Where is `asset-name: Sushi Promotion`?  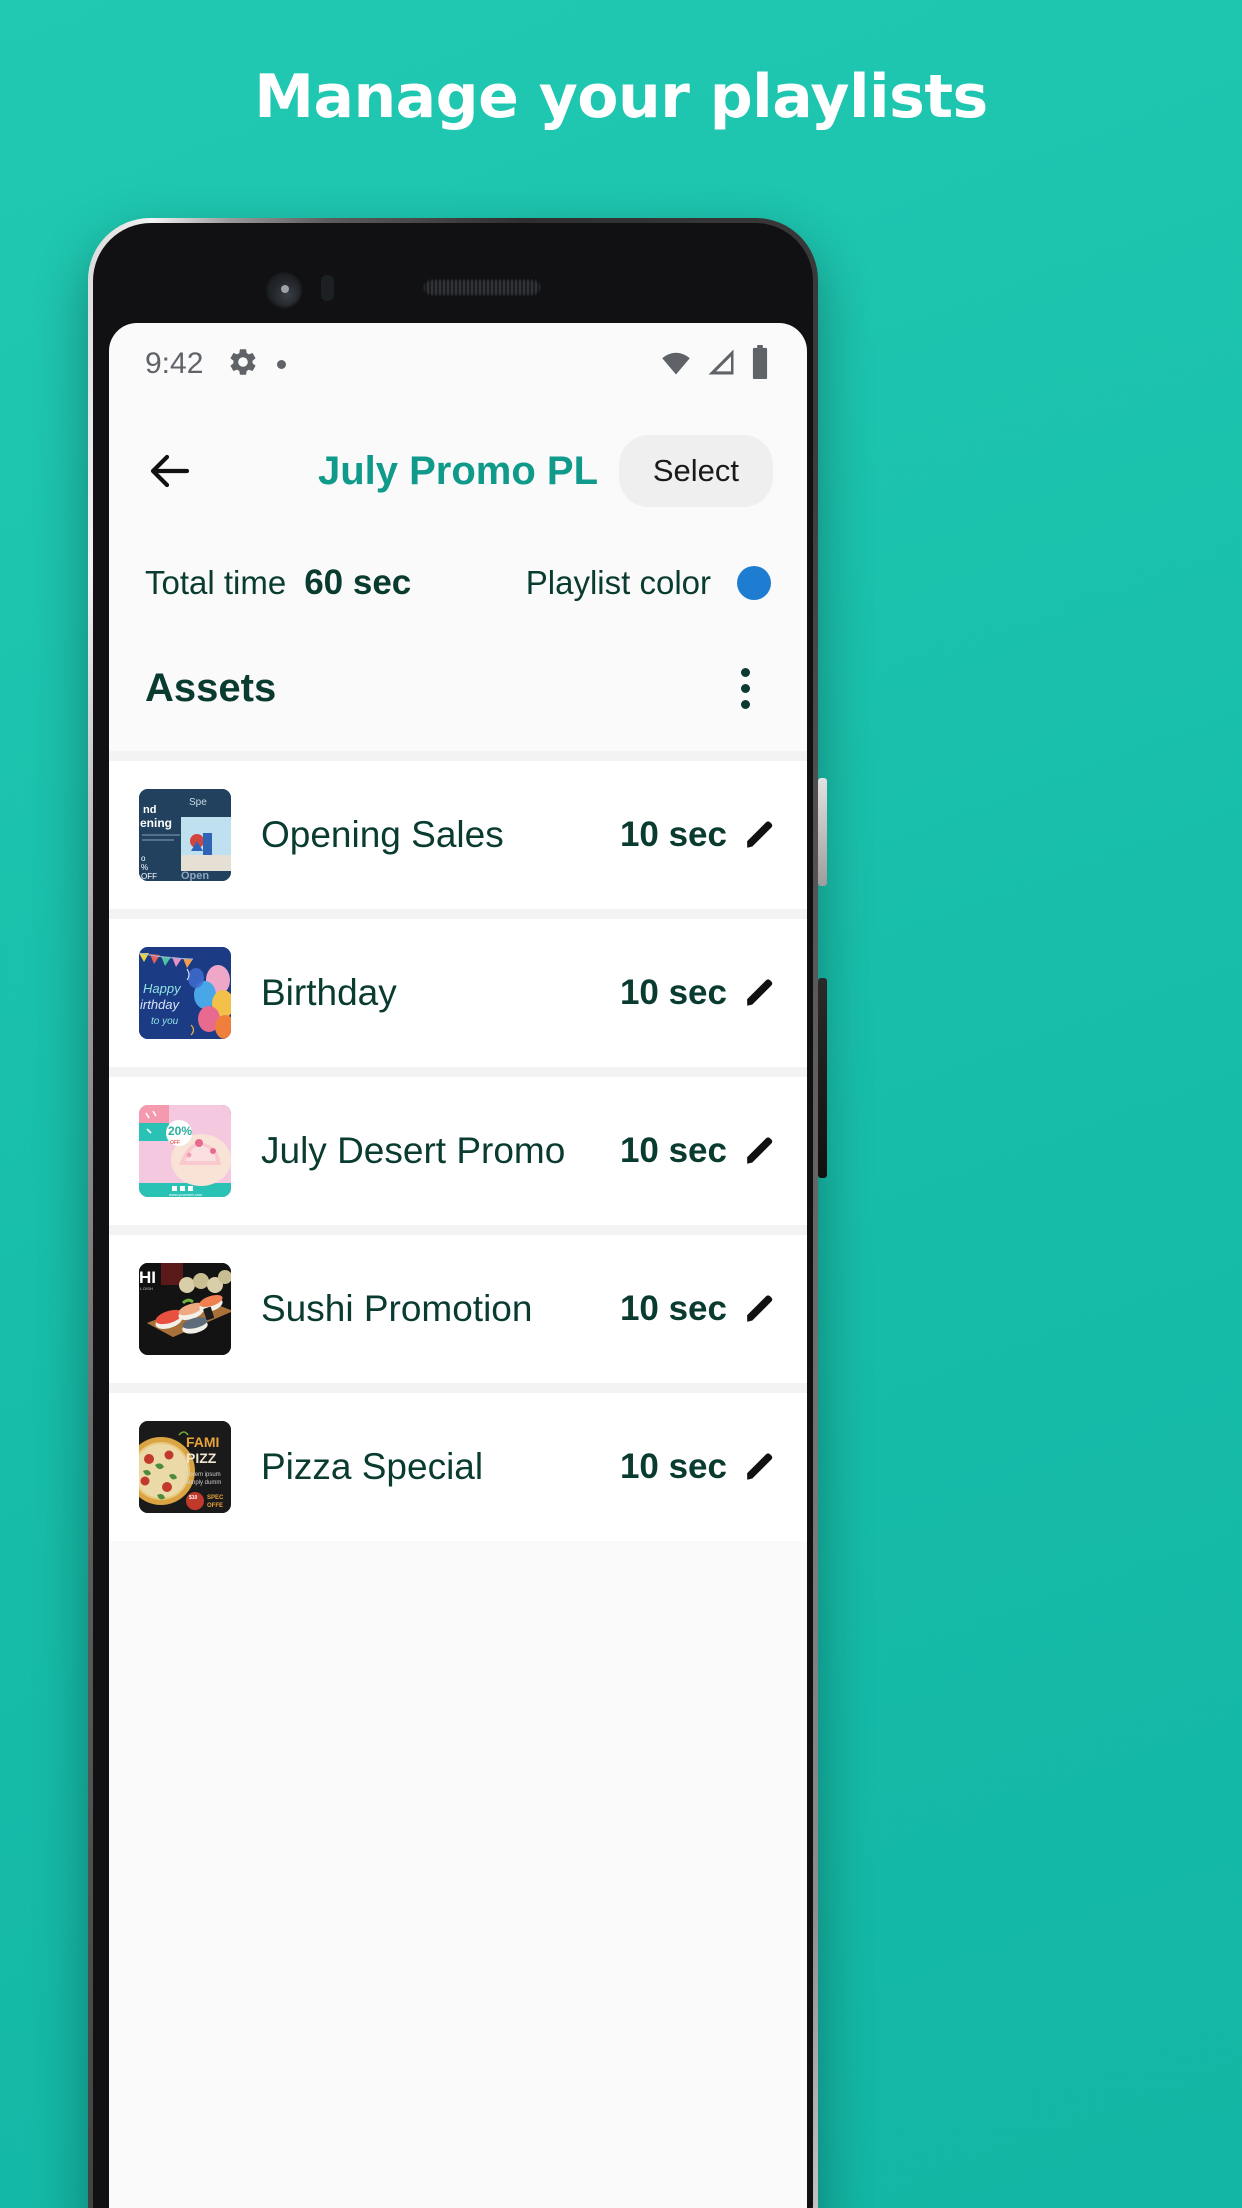
asset-name: Sushi Promotion is located at coordinates (397, 1308).